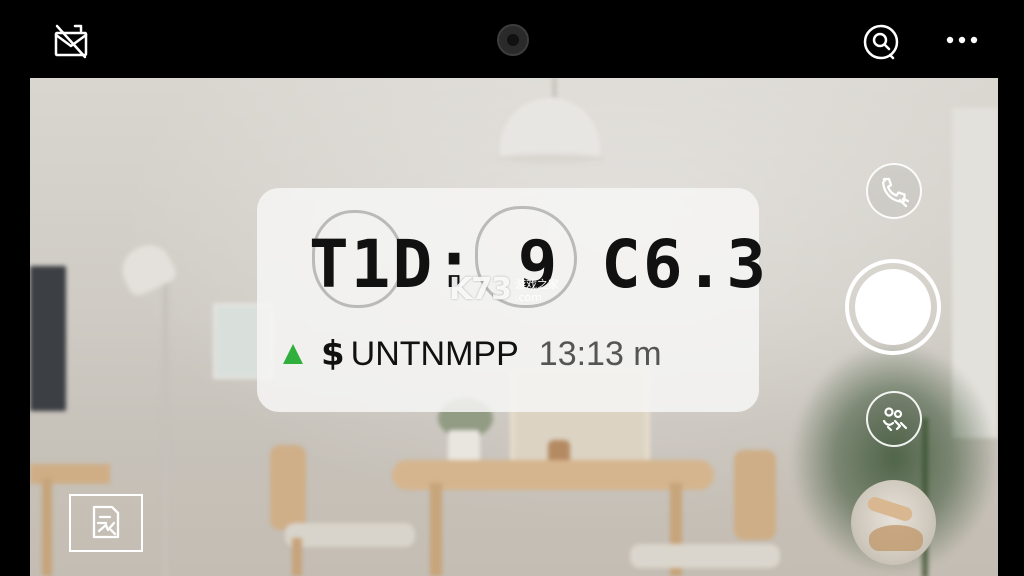 This screenshot has height=576, width=1024. Describe the element at coordinates (71, 41) in the screenshot. I see `mail-off-icon` at that location.